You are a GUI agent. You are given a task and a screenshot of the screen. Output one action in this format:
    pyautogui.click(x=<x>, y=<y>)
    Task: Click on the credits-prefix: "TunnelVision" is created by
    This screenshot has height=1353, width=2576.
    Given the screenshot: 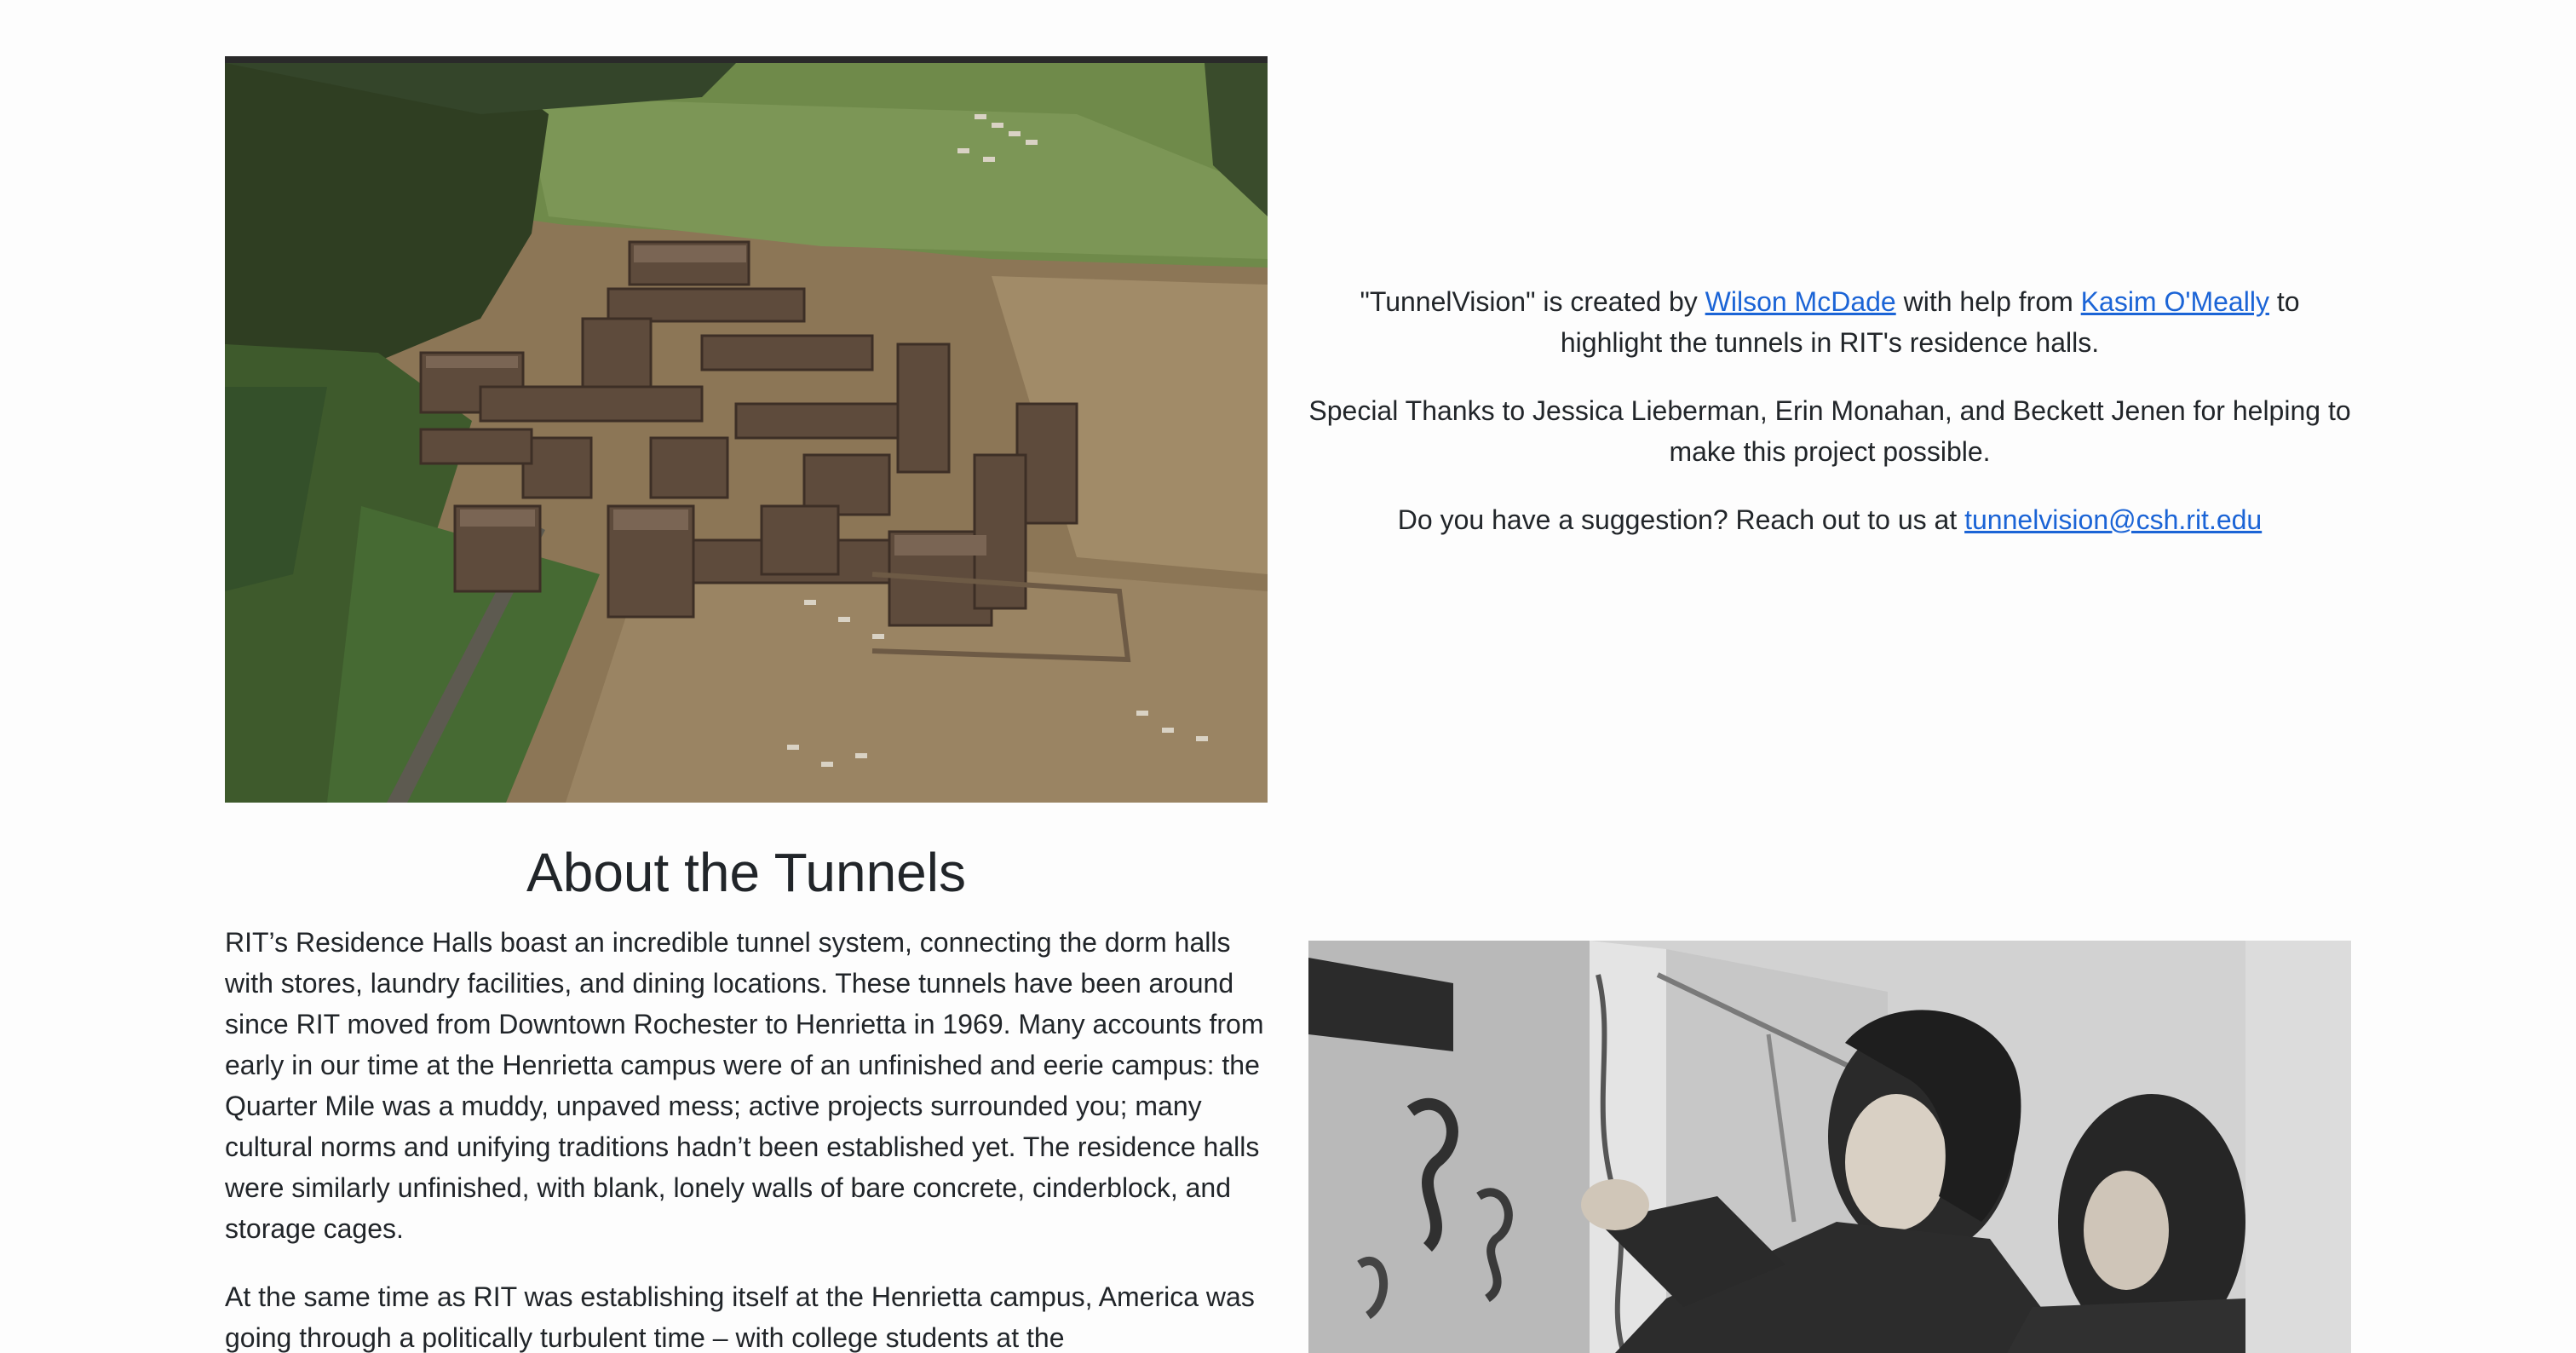 What is the action you would take?
    pyautogui.click(x=1533, y=301)
    